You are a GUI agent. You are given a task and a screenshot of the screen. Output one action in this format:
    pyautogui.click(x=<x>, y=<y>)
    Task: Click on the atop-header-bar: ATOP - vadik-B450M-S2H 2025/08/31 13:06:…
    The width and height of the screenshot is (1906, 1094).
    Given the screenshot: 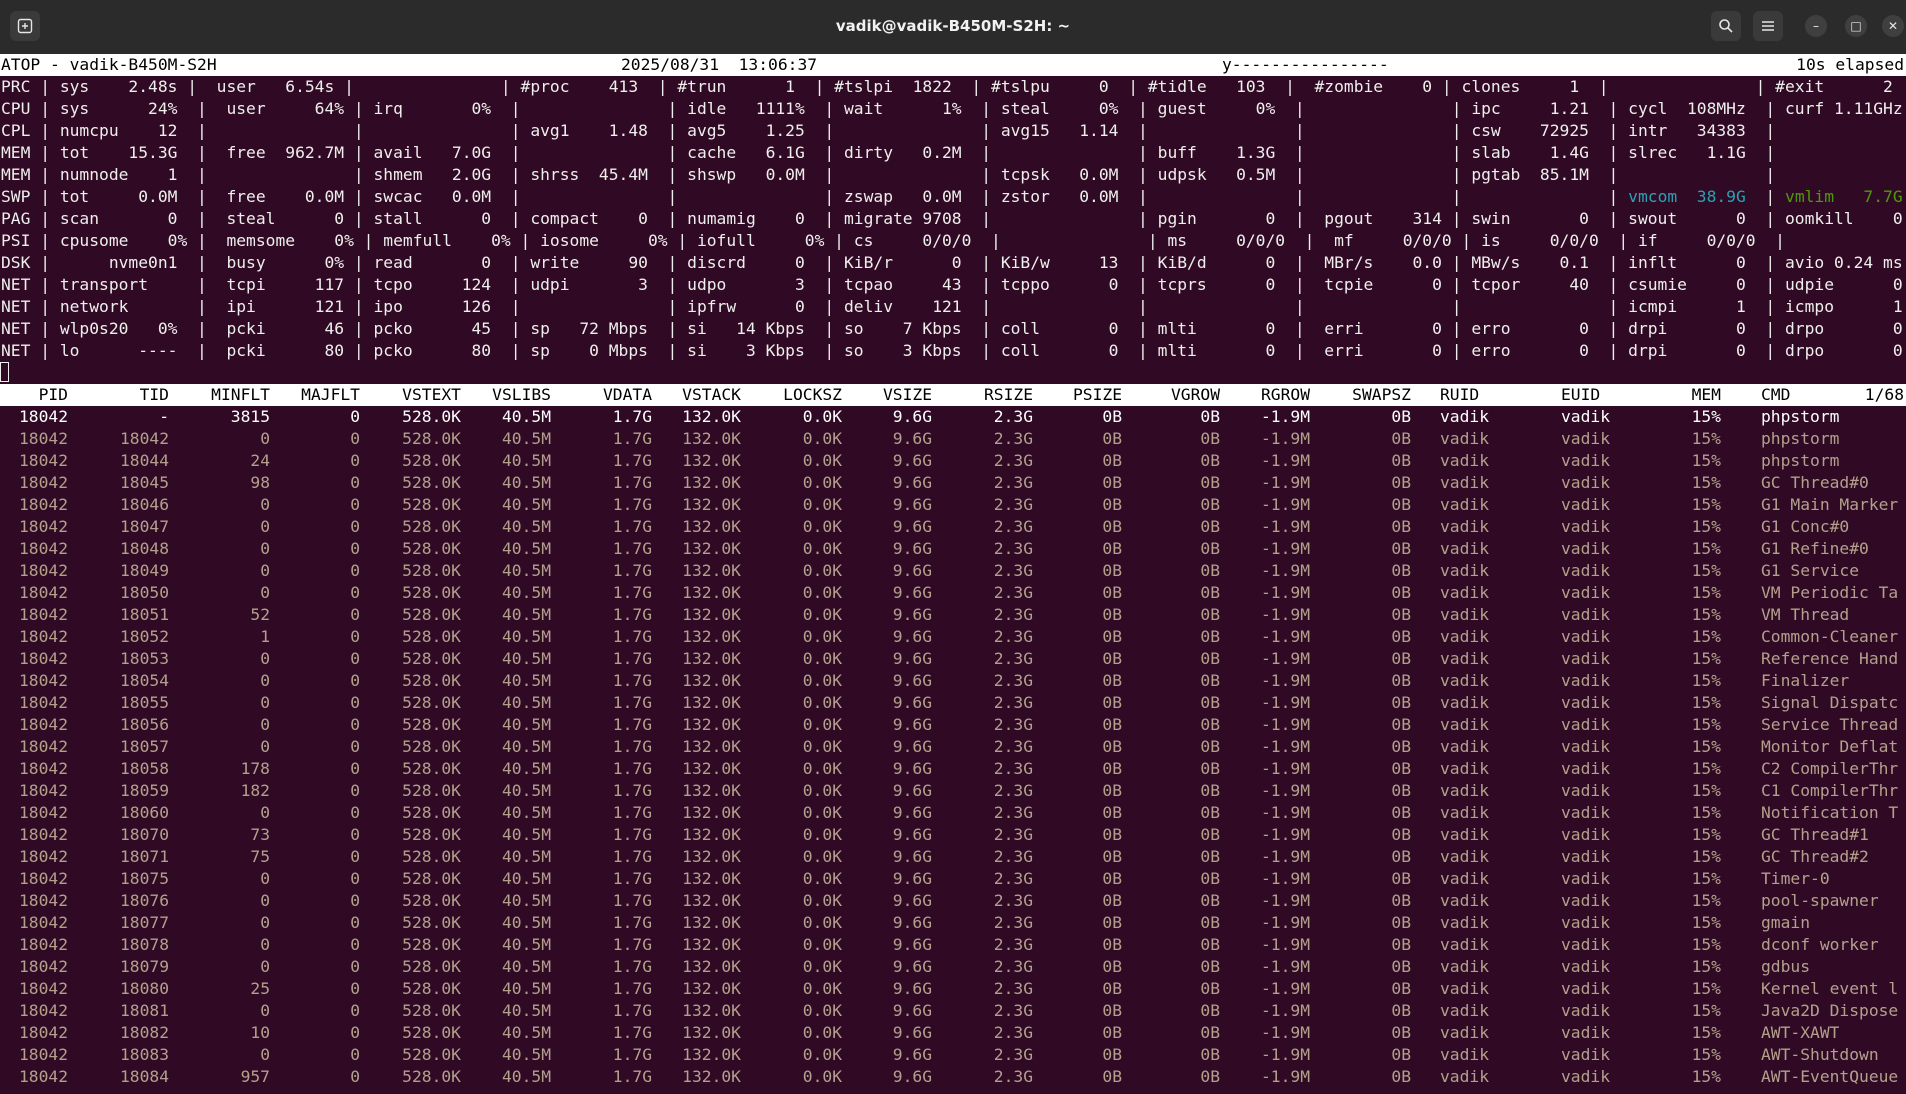 What is the action you would take?
    pyautogui.click(x=953, y=65)
    